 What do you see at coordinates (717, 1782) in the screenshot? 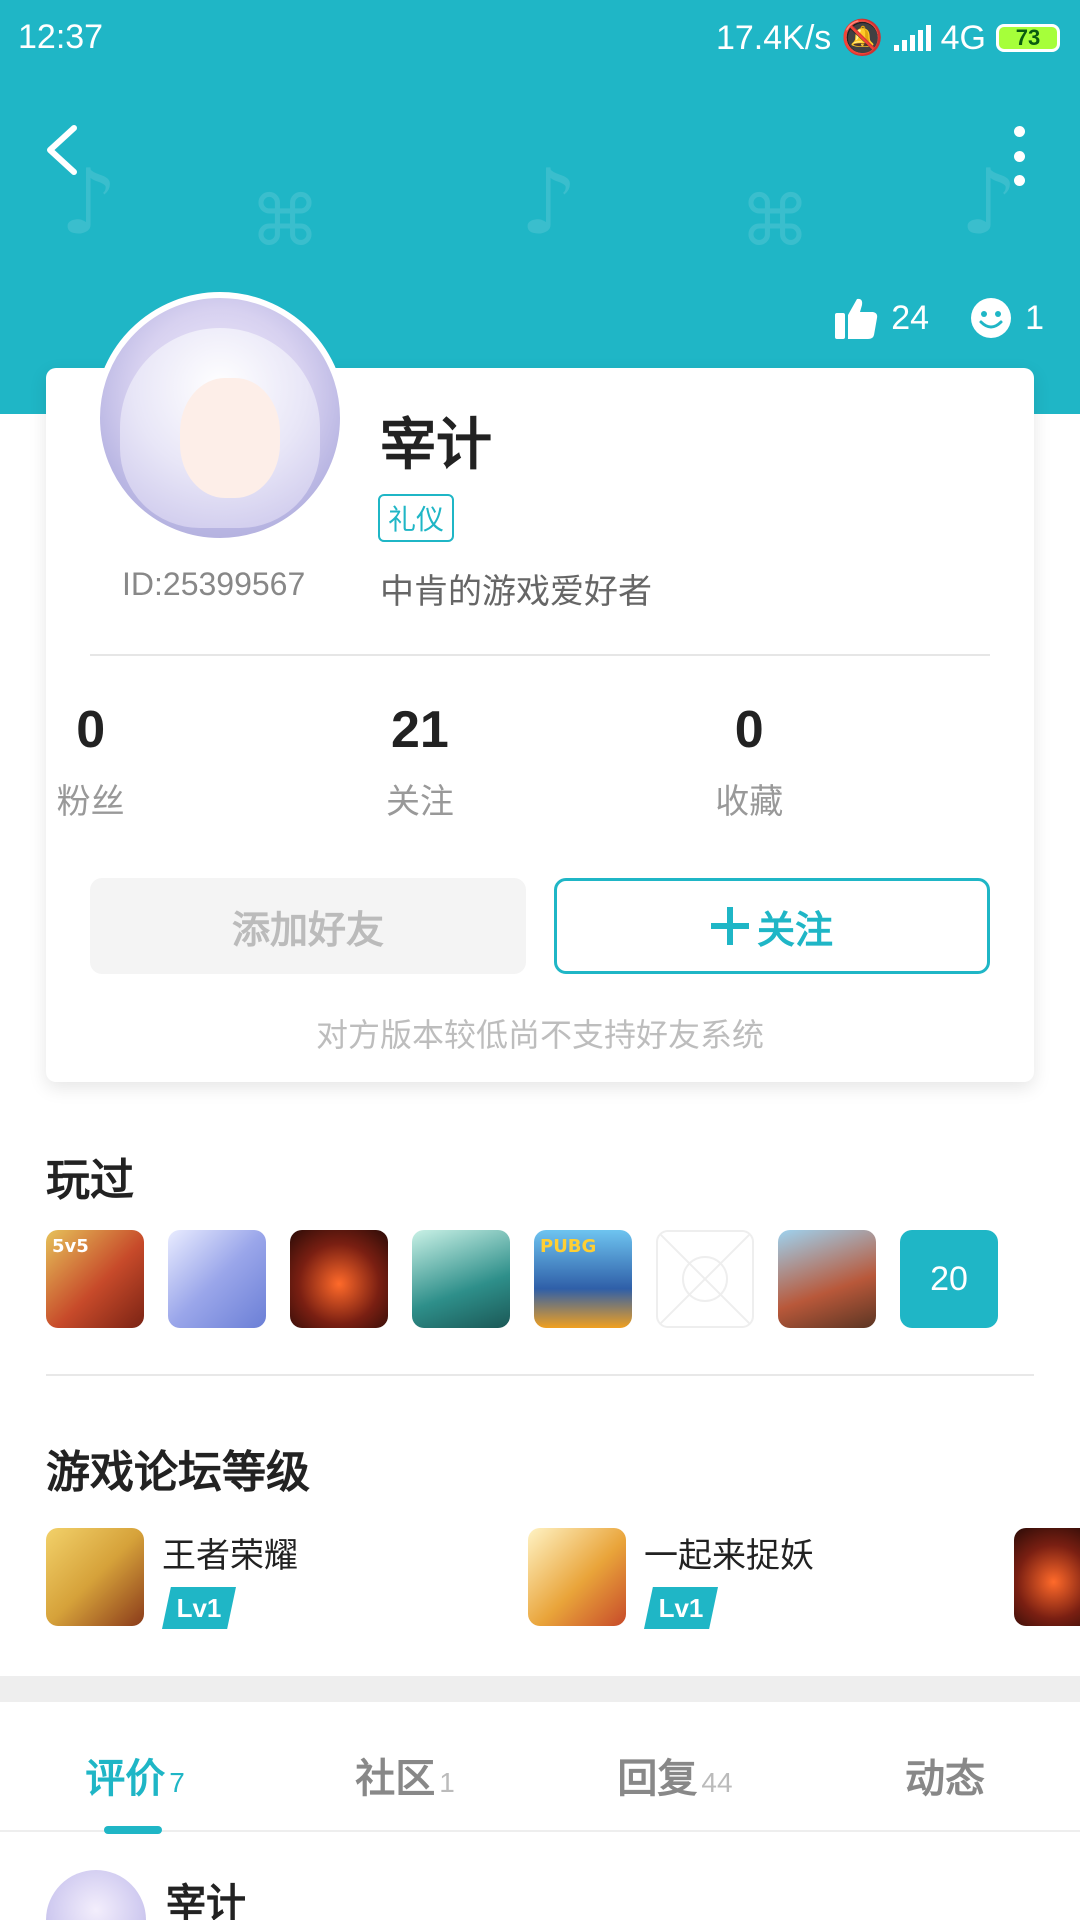
I see `tab-count: 44` at bounding box center [717, 1782].